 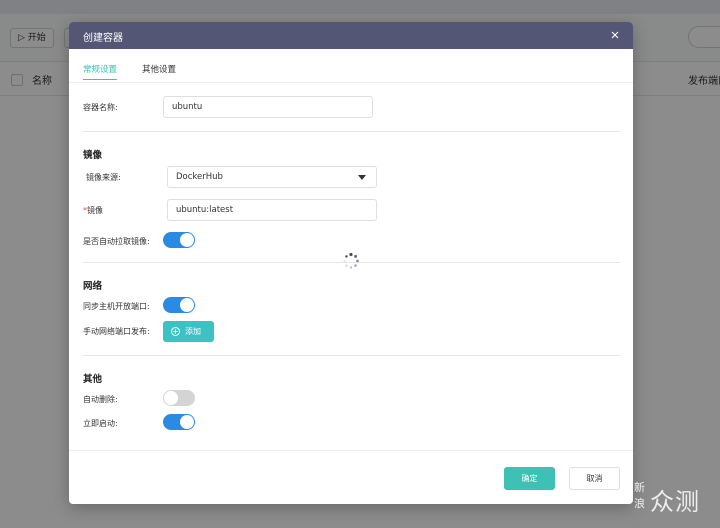 I want to click on auto-pull-toggle, so click(x=179, y=240).